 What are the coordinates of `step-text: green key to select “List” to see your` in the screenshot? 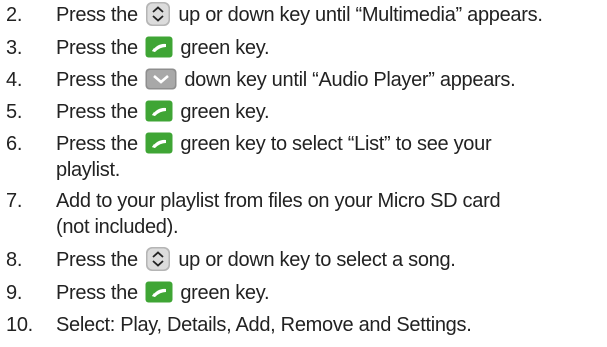 It's located at (336, 144).